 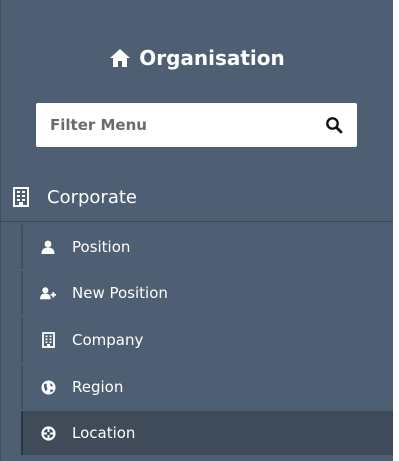 I want to click on search-icon, so click(x=334, y=125).